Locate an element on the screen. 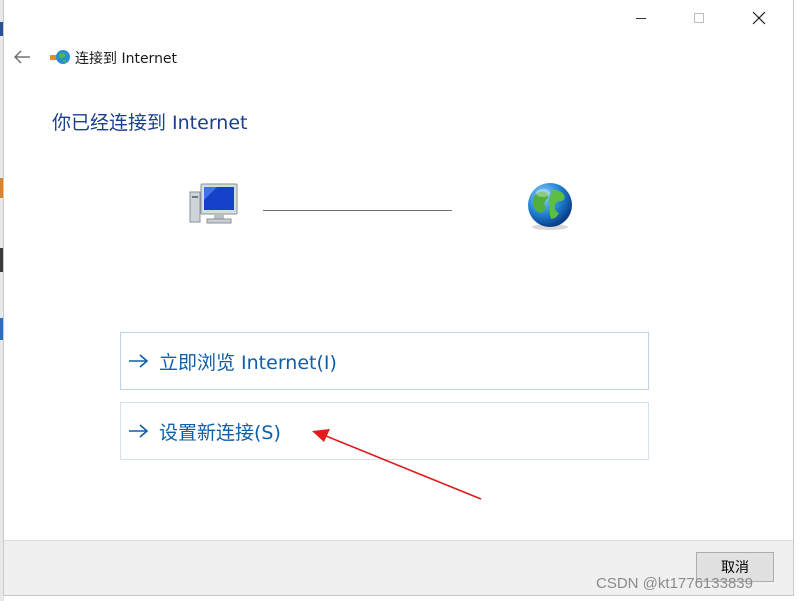 The height and width of the screenshot is (601, 800). back-button is located at coordinates (22, 57).